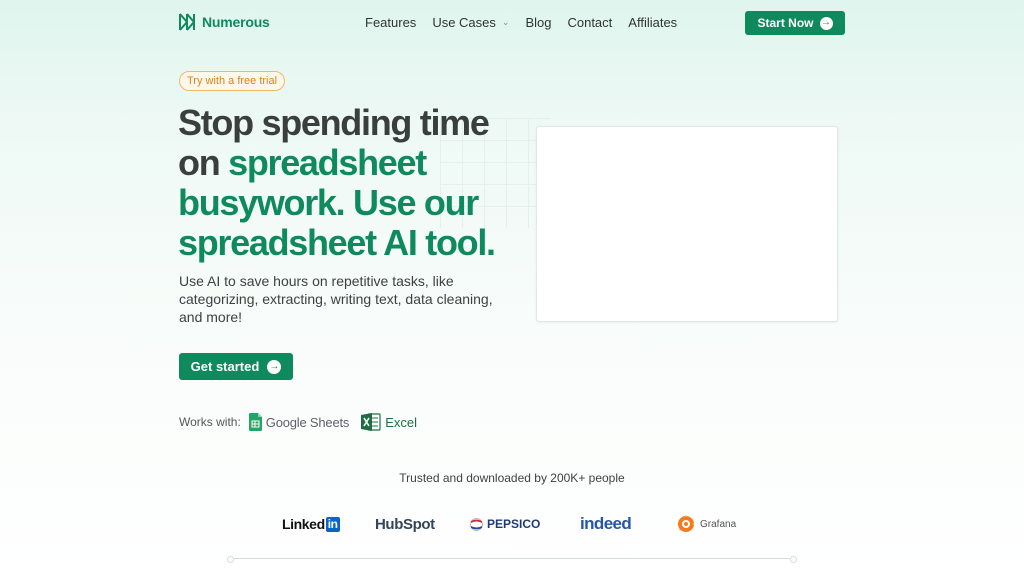 The width and height of the screenshot is (1024, 576). I want to click on section-divider, so click(512, 559).